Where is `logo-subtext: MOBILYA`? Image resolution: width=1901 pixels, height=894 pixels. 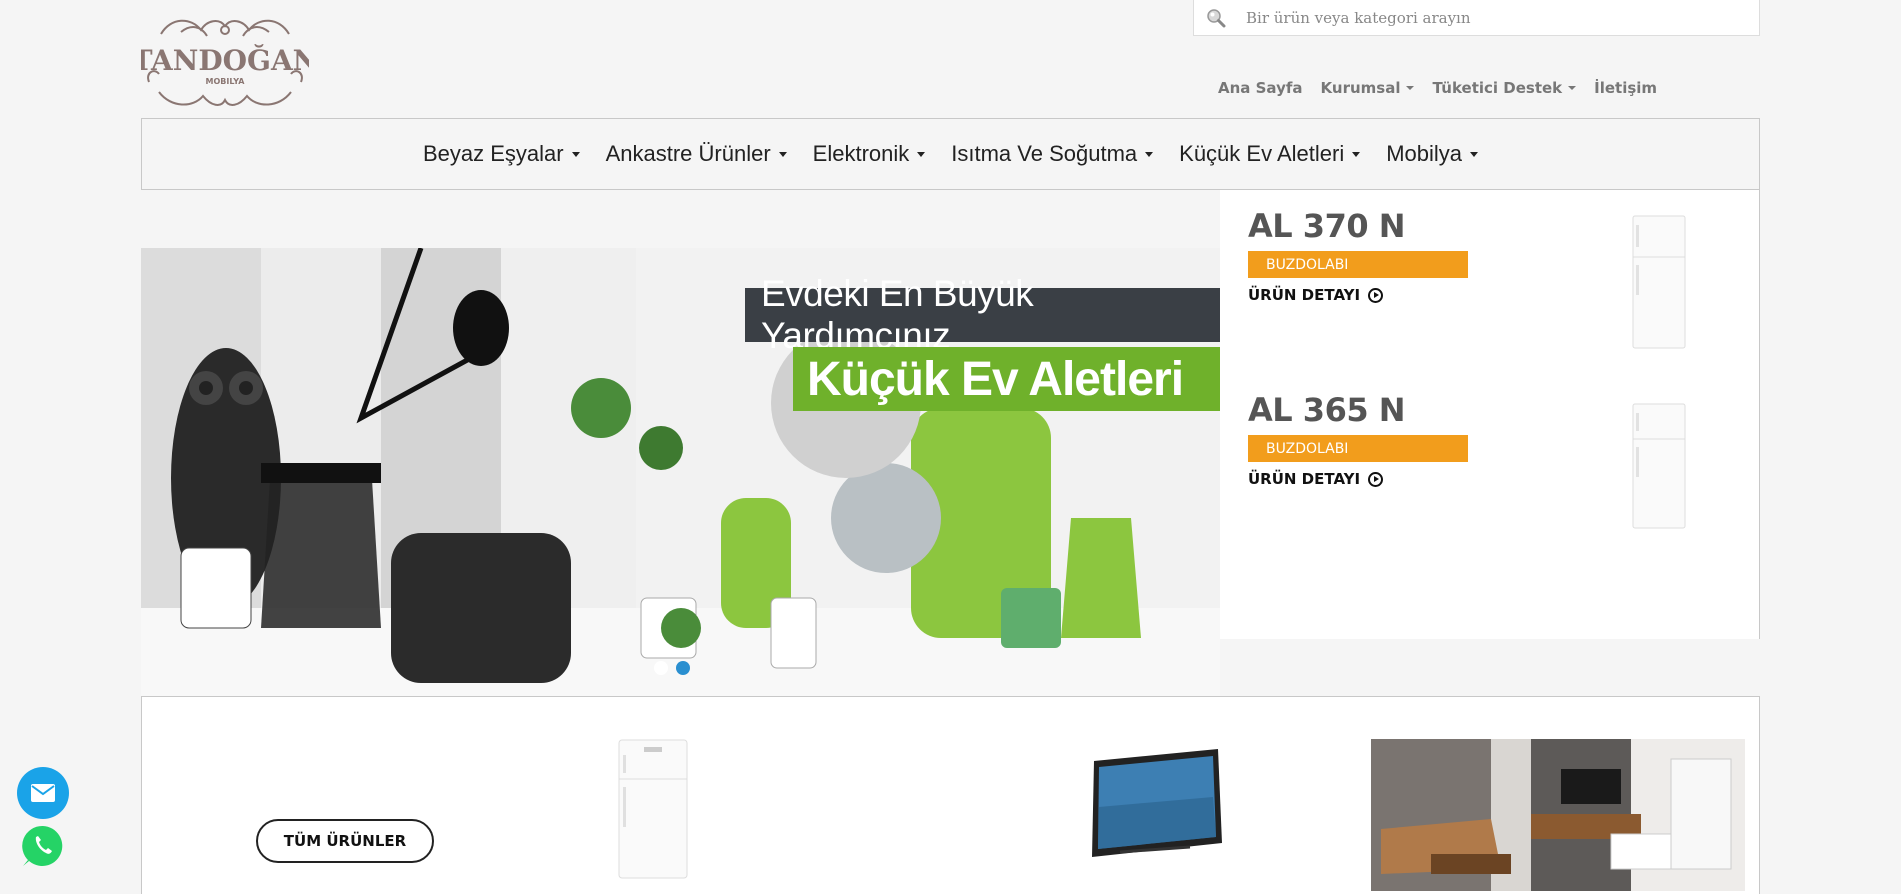 logo-subtext: MOBILYA is located at coordinates (226, 81).